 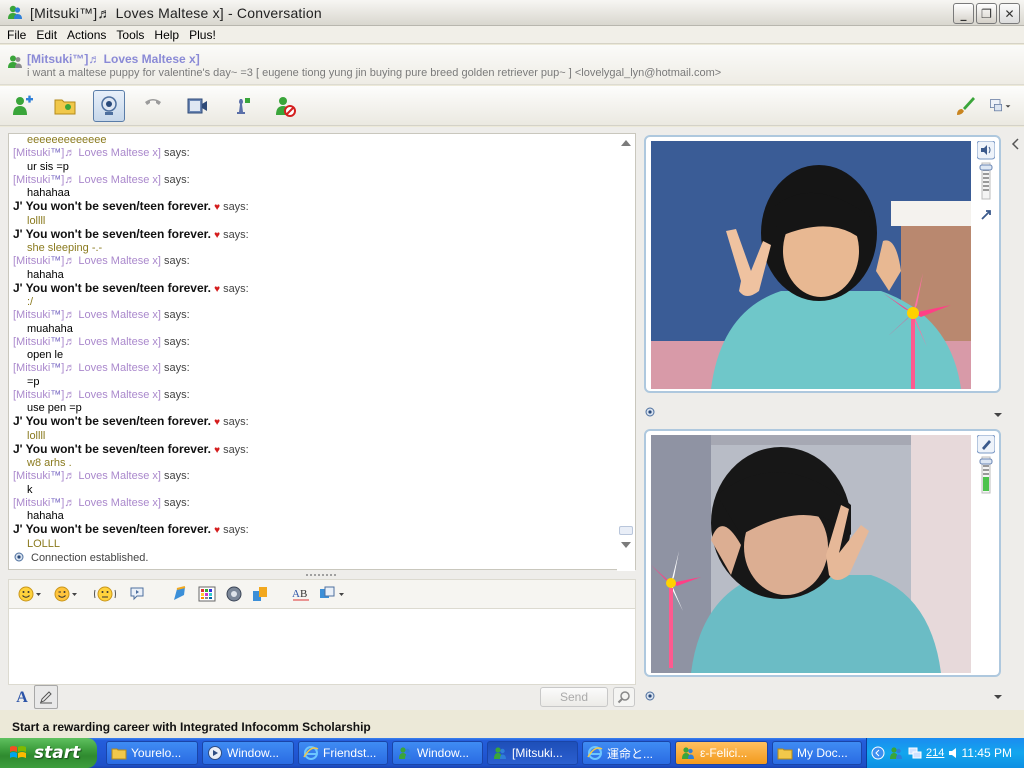 I want to click on message-text: =p, so click(x=33, y=381).